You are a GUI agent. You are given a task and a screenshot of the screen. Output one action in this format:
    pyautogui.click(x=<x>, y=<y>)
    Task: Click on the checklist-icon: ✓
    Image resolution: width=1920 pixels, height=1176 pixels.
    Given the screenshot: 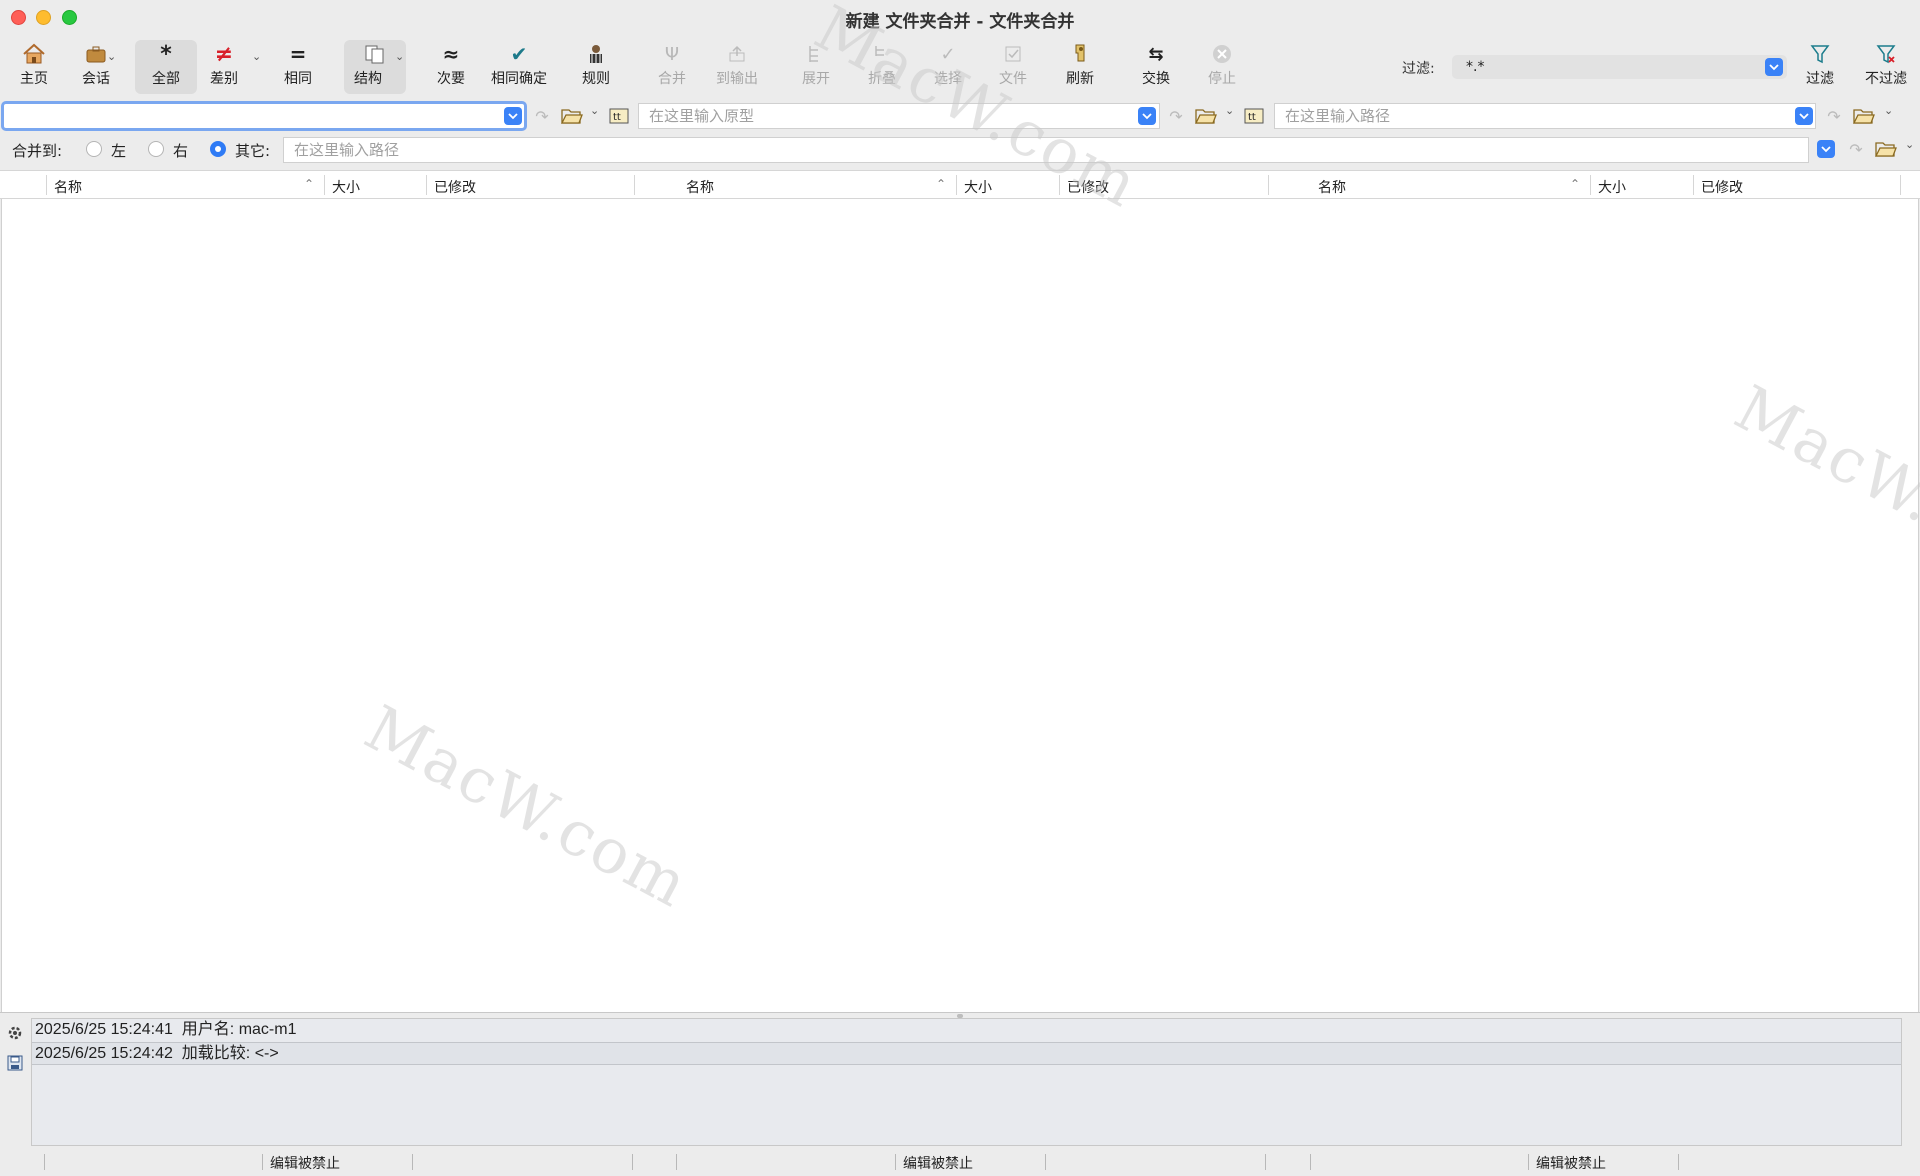 What is the action you would take?
    pyautogui.click(x=948, y=54)
    